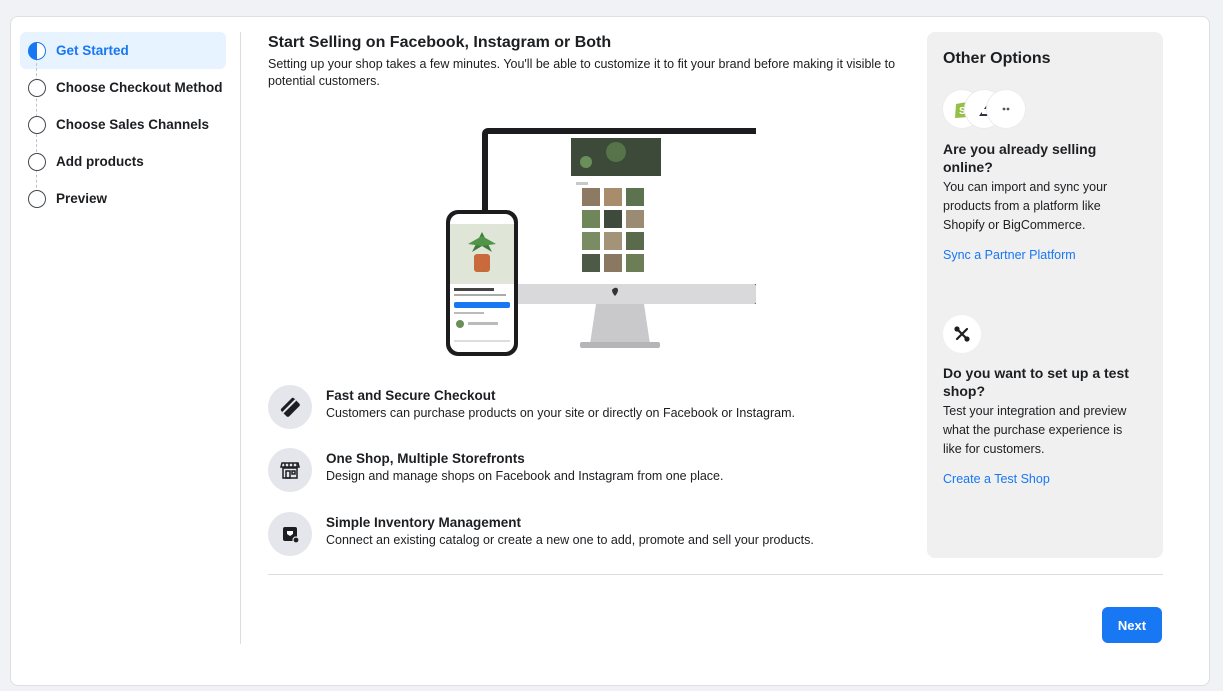 The width and height of the screenshot is (1223, 691). What do you see at coordinates (123, 198) in the screenshot?
I see `step-preview: Preview` at bounding box center [123, 198].